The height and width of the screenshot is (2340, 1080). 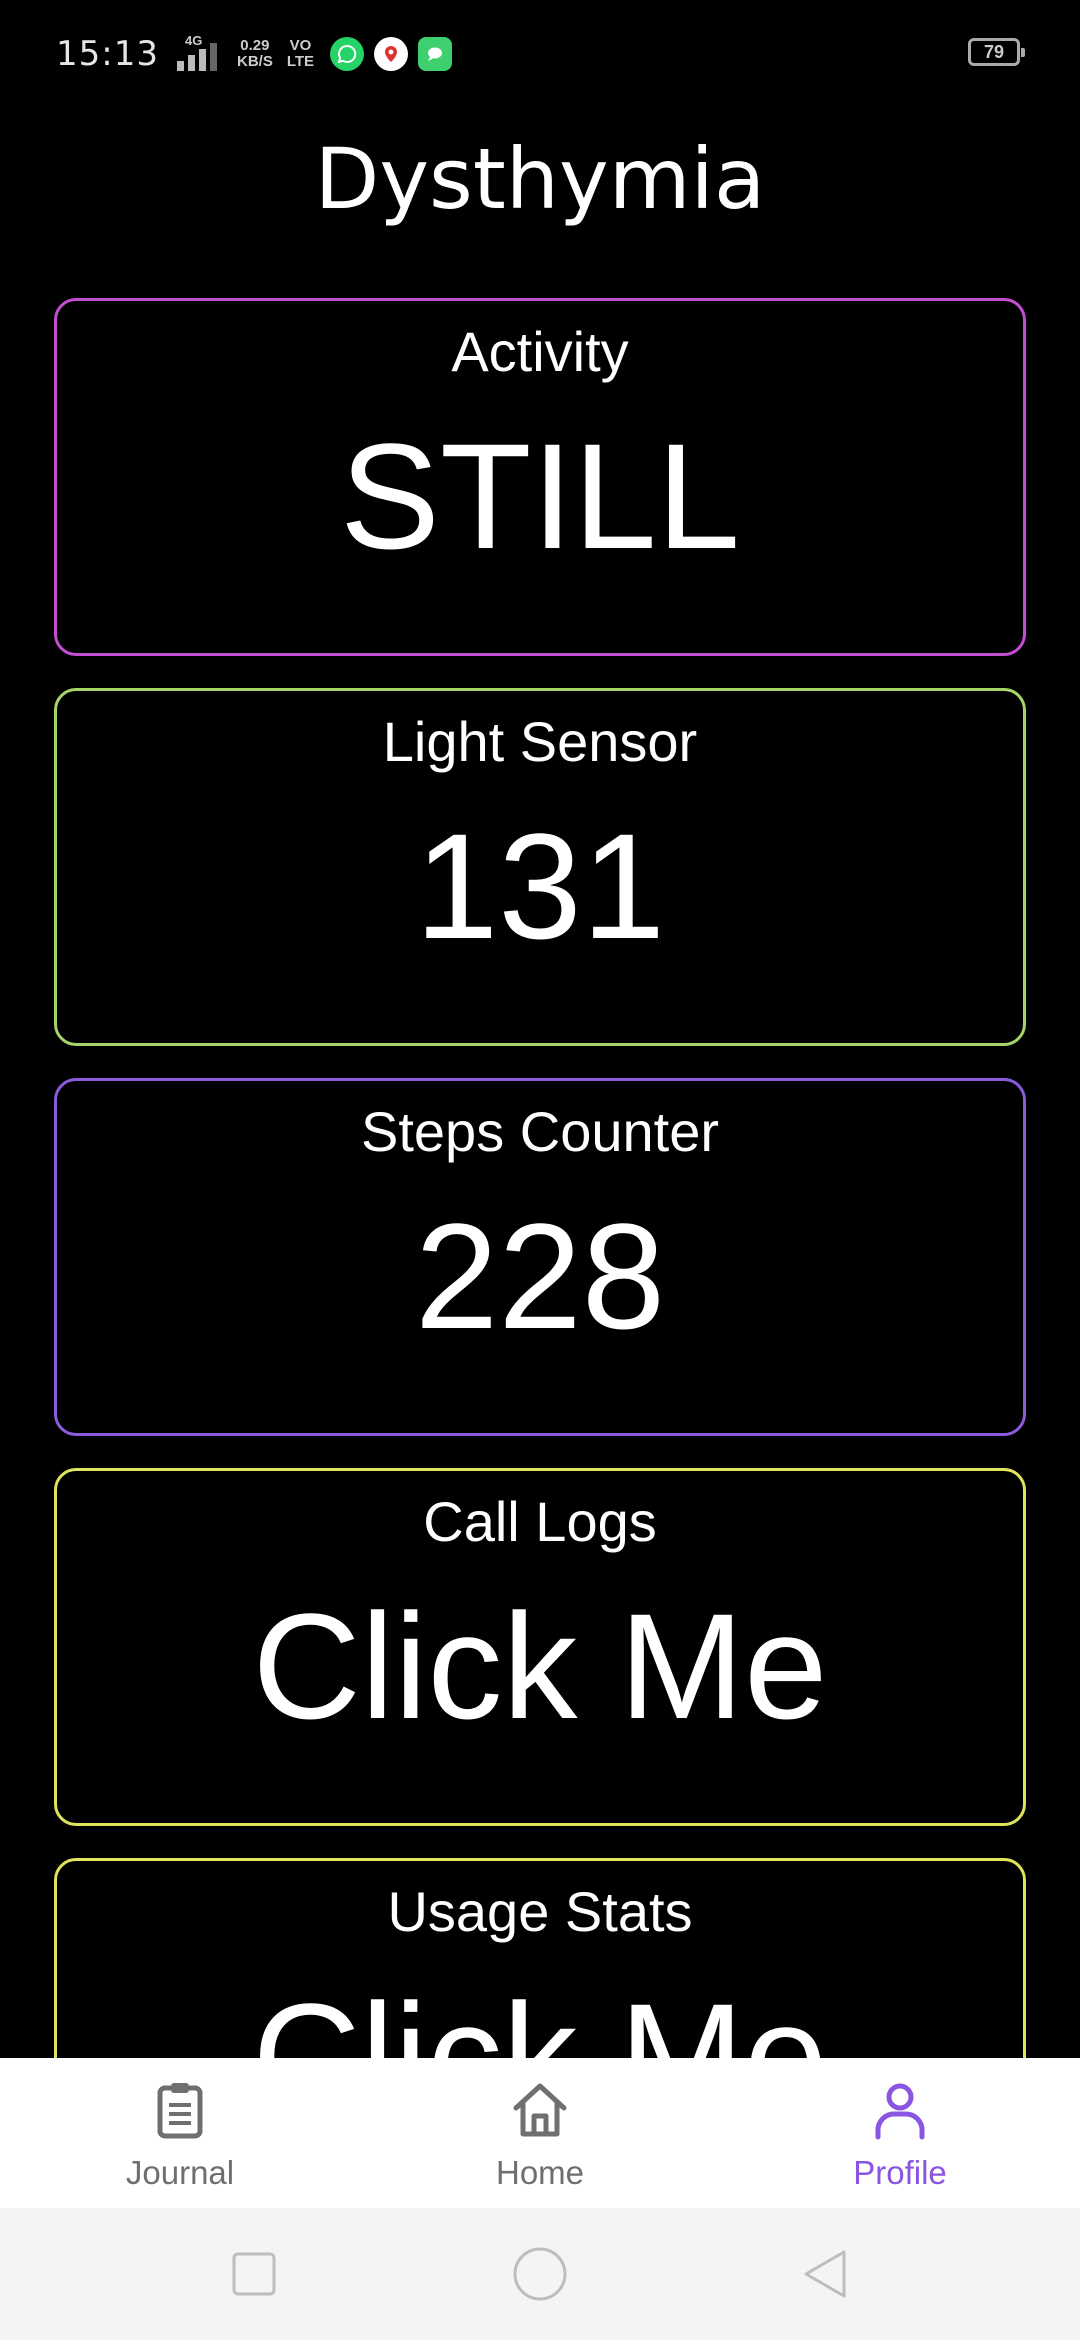 What do you see at coordinates (347, 54) in the screenshot?
I see `whatsapp-icon` at bounding box center [347, 54].